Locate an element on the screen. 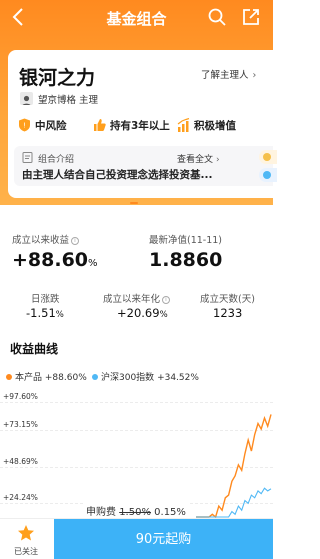 This screenshot has height=559, width=320. annualized-value: +20.69% is located at coordinates (142, 313).